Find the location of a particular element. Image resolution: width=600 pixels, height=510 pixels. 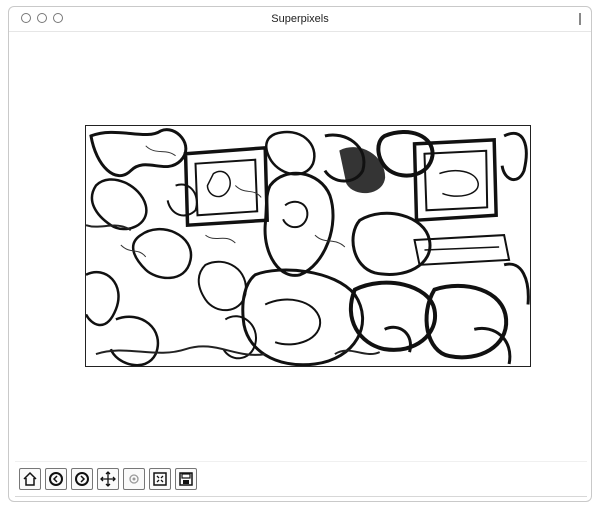

home-icon is located at coordinates (30, 478).